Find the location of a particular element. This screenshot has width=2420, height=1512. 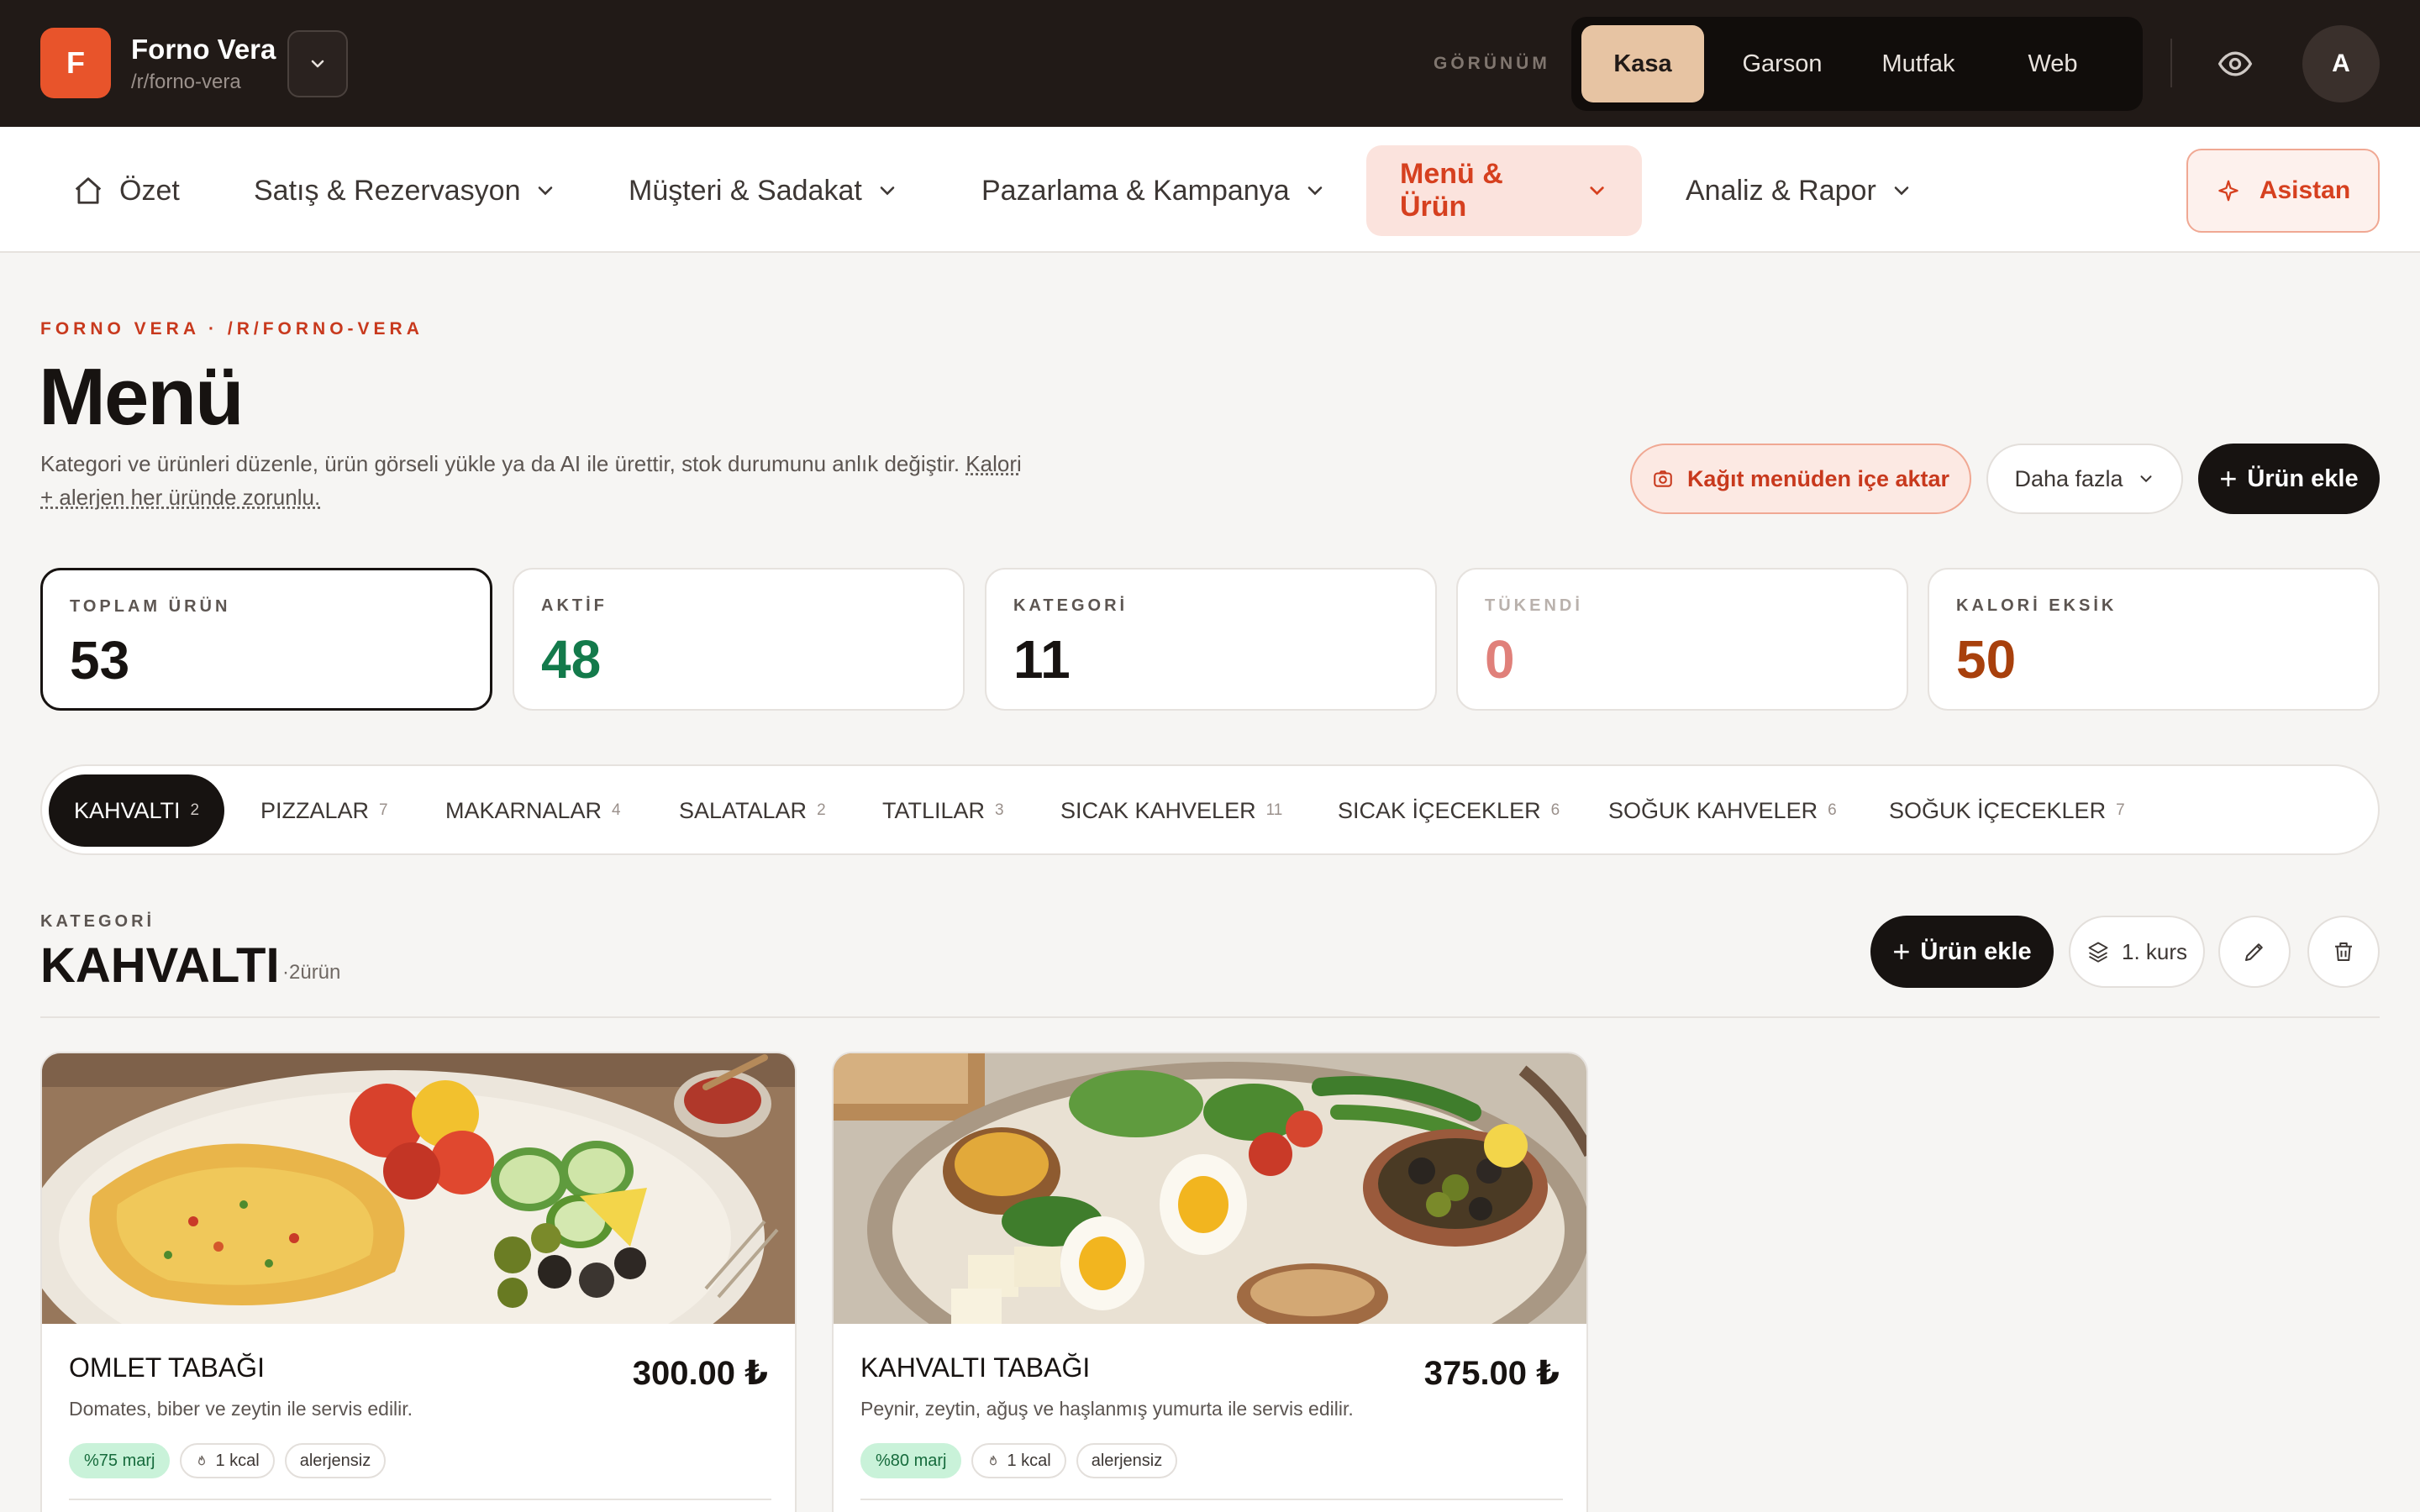

camera-icon is located at coordinates (1663, 479).